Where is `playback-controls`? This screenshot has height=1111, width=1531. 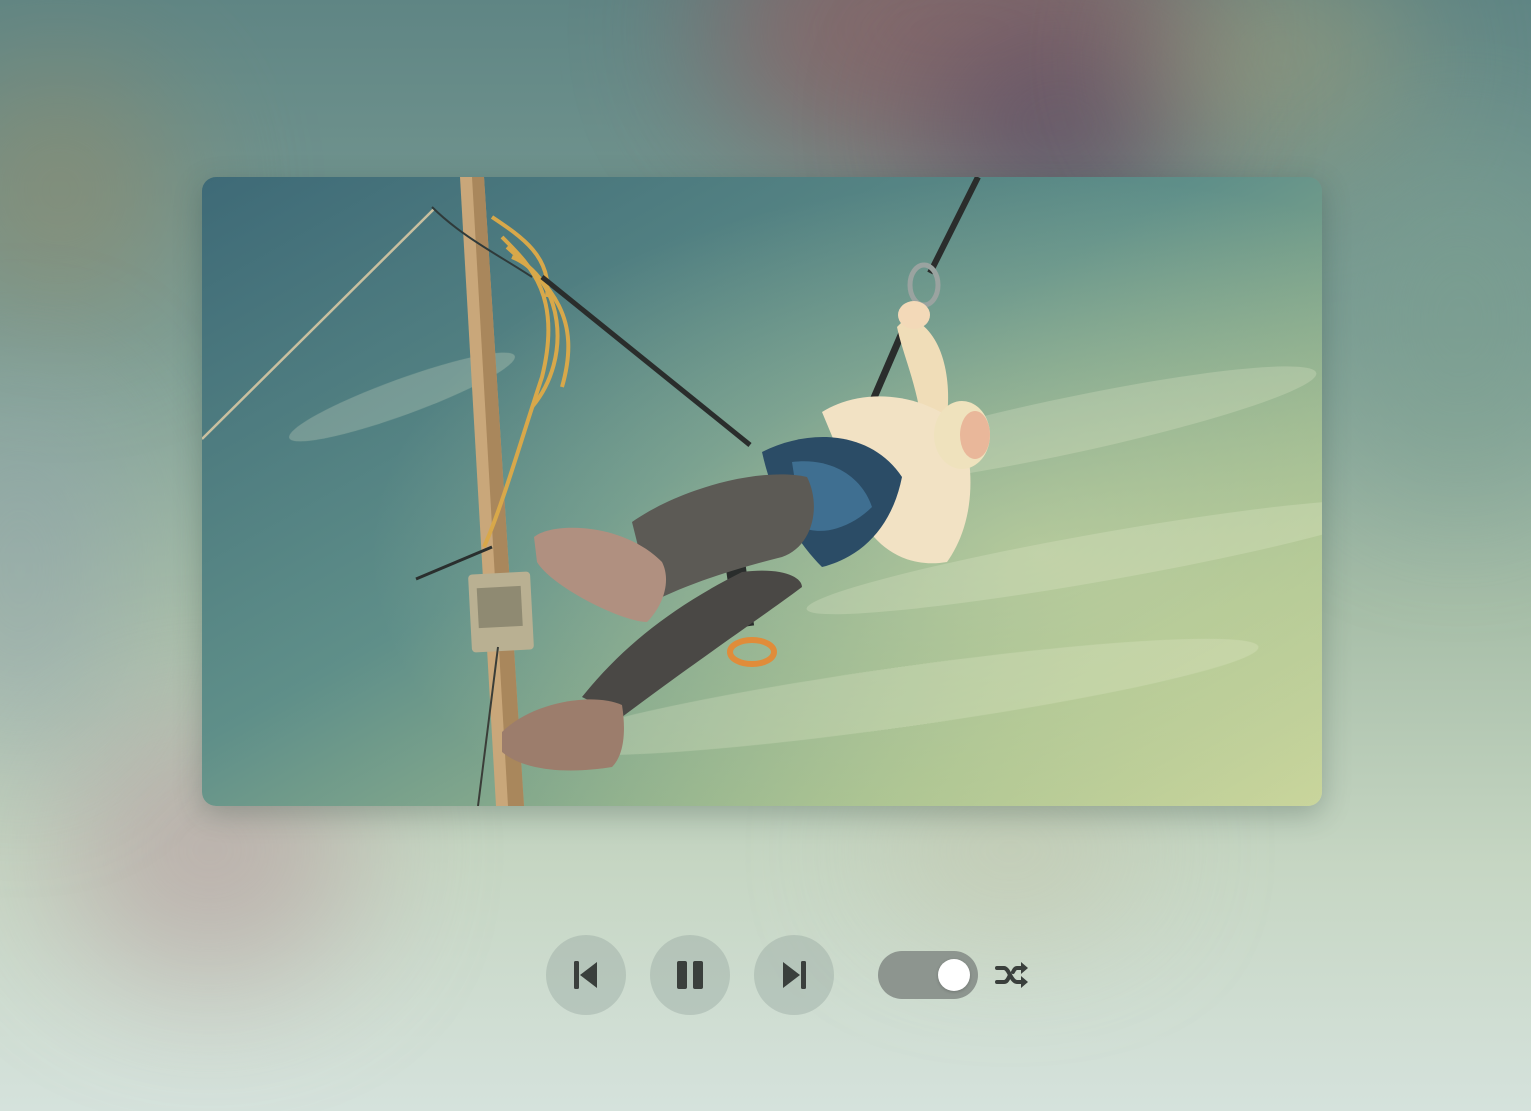 playback-controls is located at coordinates (788, 975).